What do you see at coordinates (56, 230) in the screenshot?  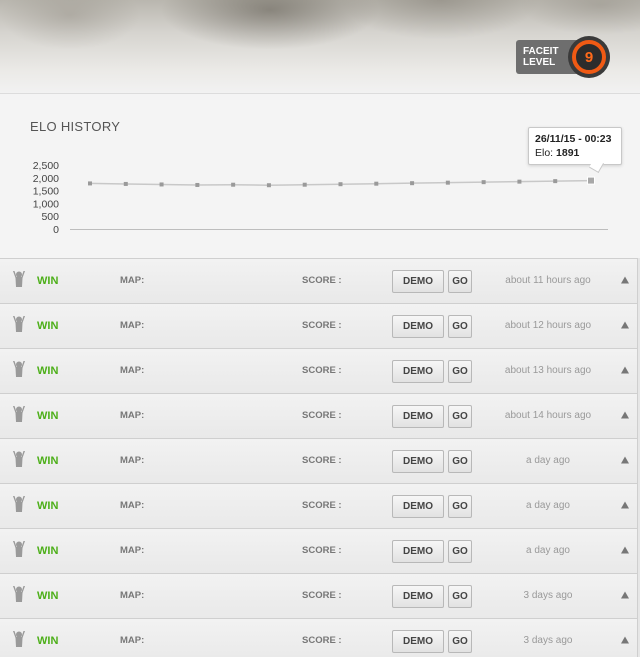 I see `y-tick-label: 0` at bounding box center [56, 230].